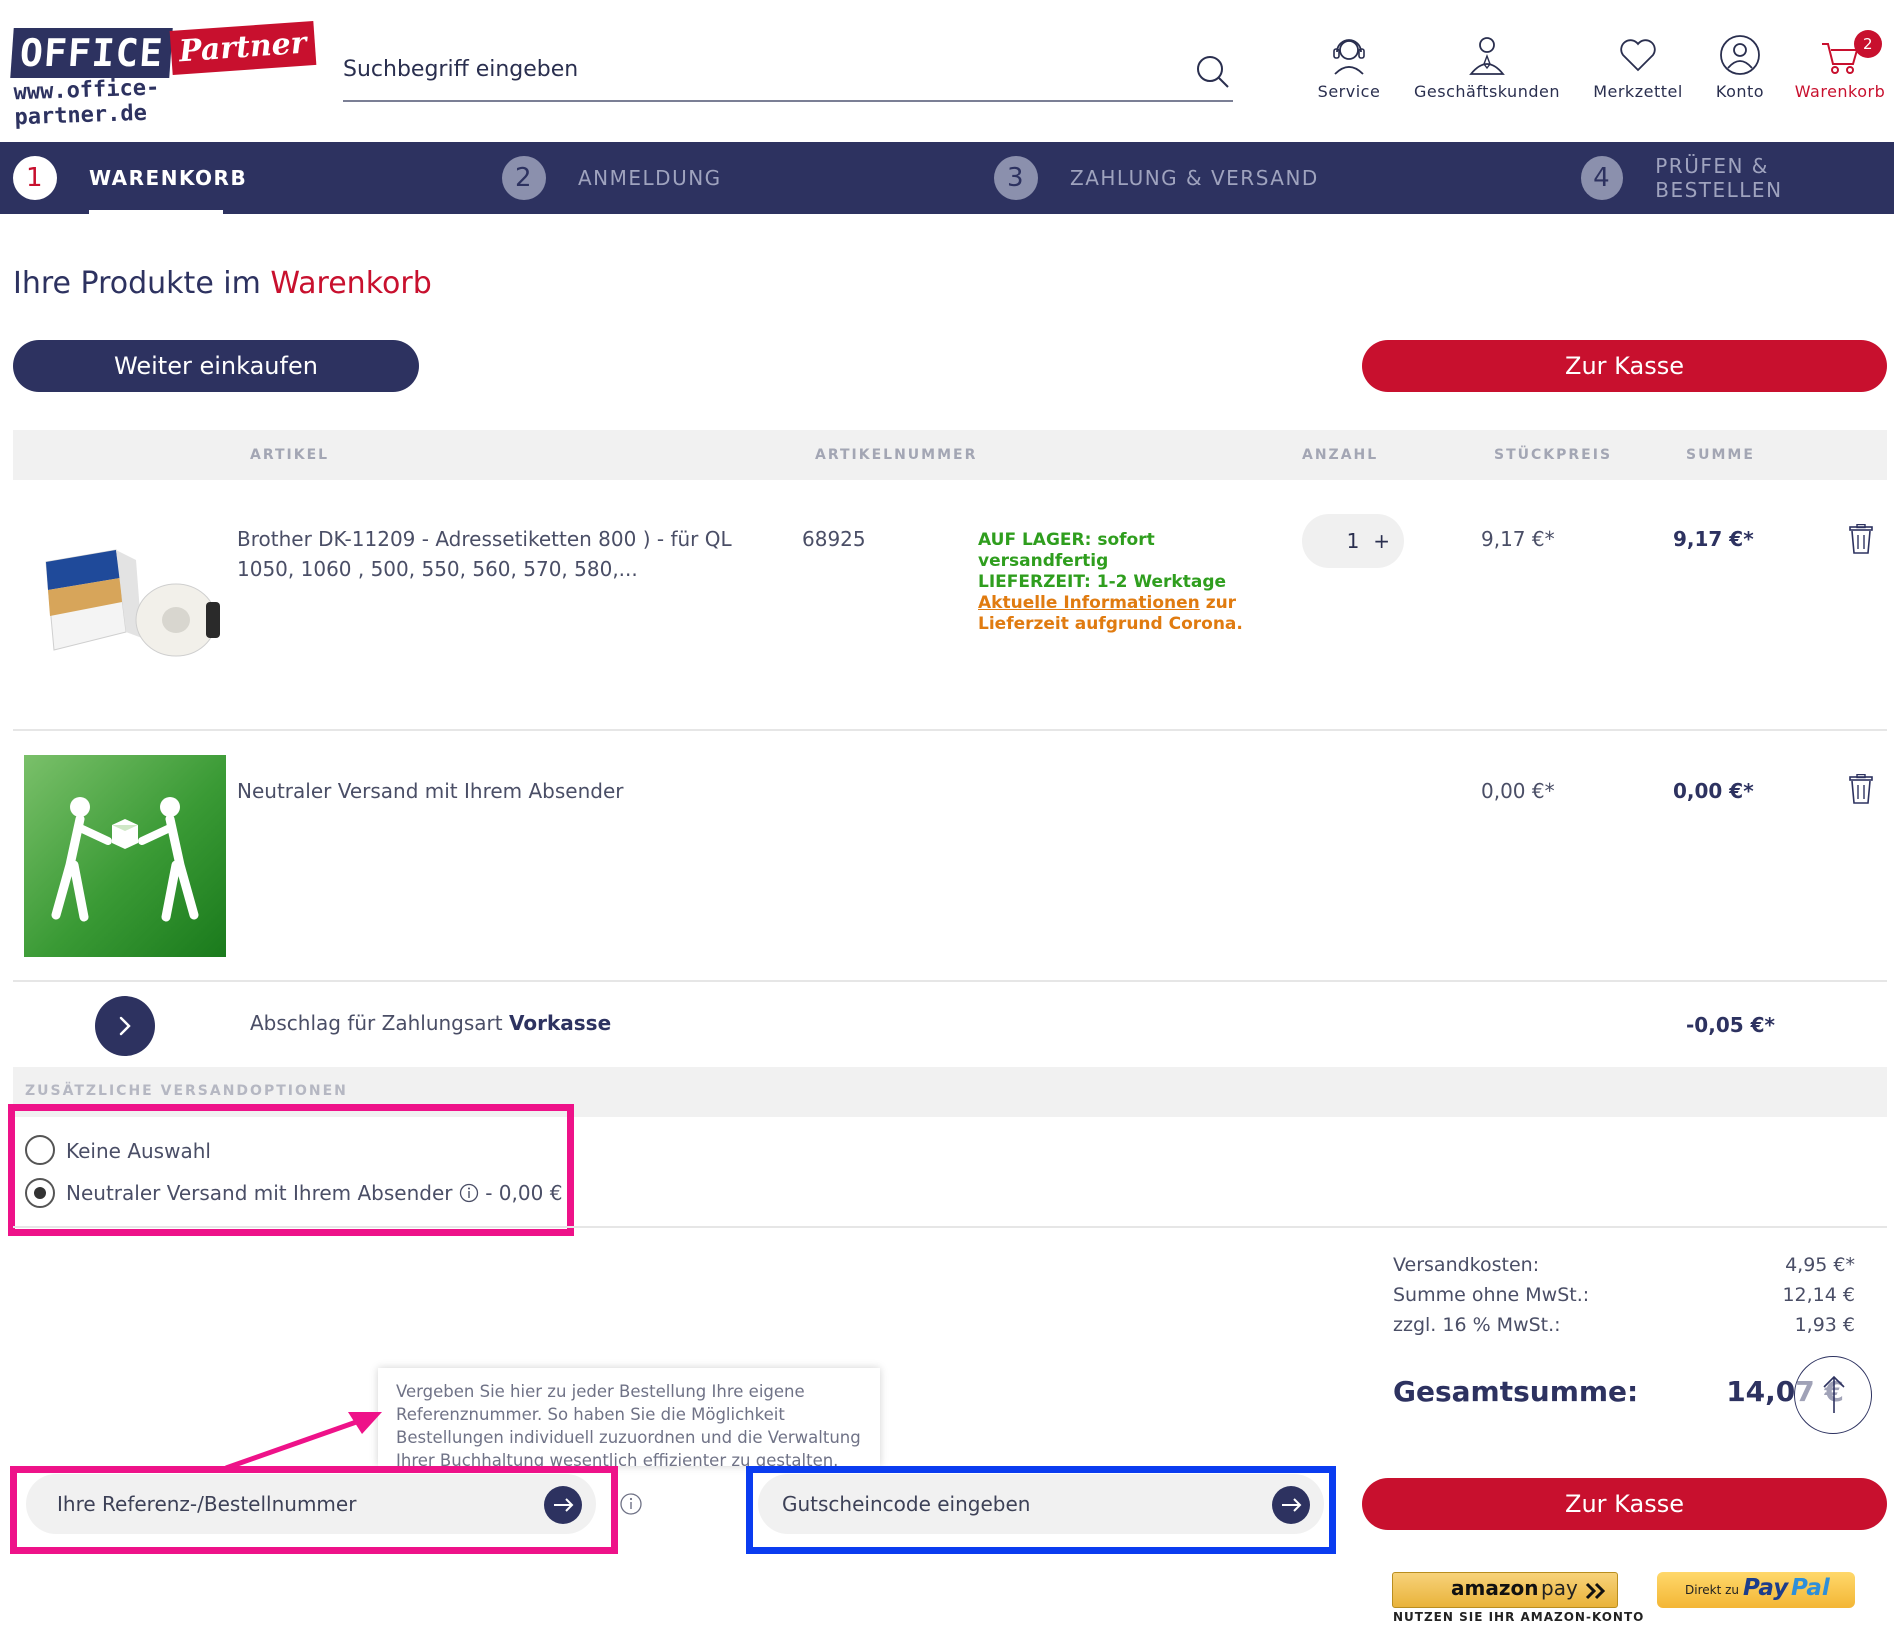 The image size is (1894, 1652). What do you see at coordinates (1740, 91) in the screenshot?
I see `nav-account-label: Konto` at bounding box center [1740, 91].